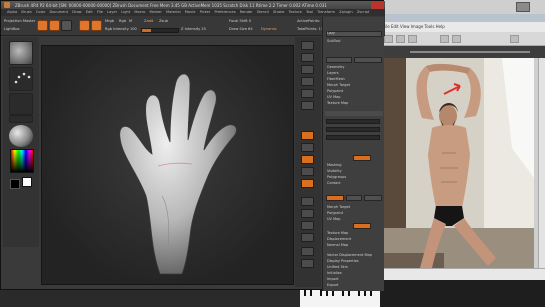  I want to click on tray-section-header, so click(354, 113).